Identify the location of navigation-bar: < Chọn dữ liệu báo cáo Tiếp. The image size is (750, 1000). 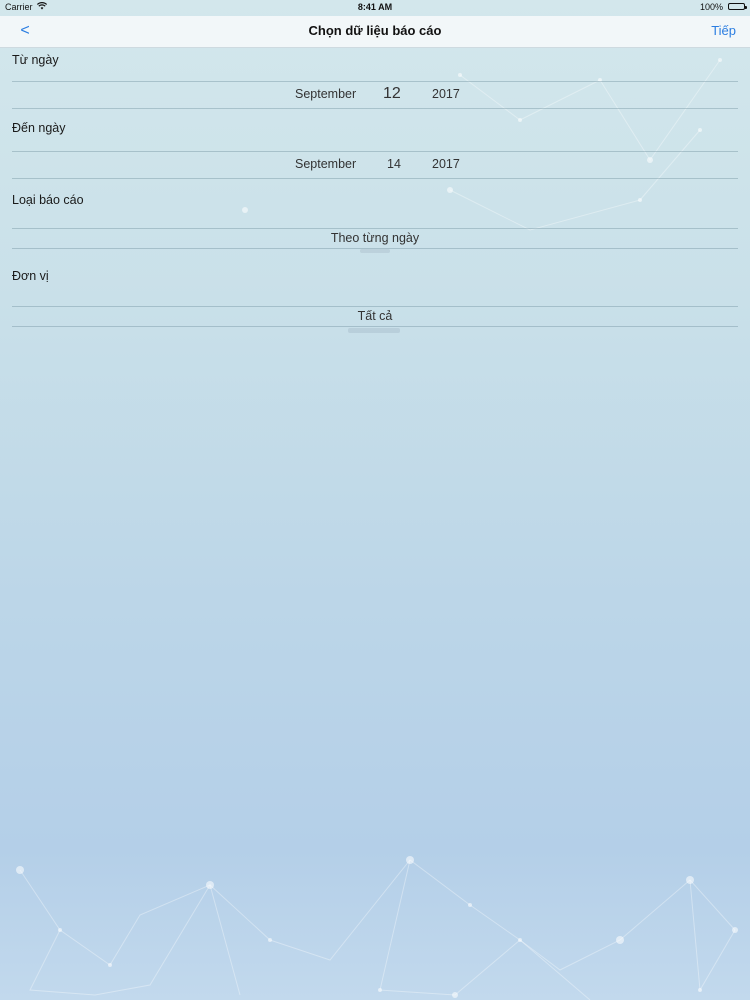
(375, 32).